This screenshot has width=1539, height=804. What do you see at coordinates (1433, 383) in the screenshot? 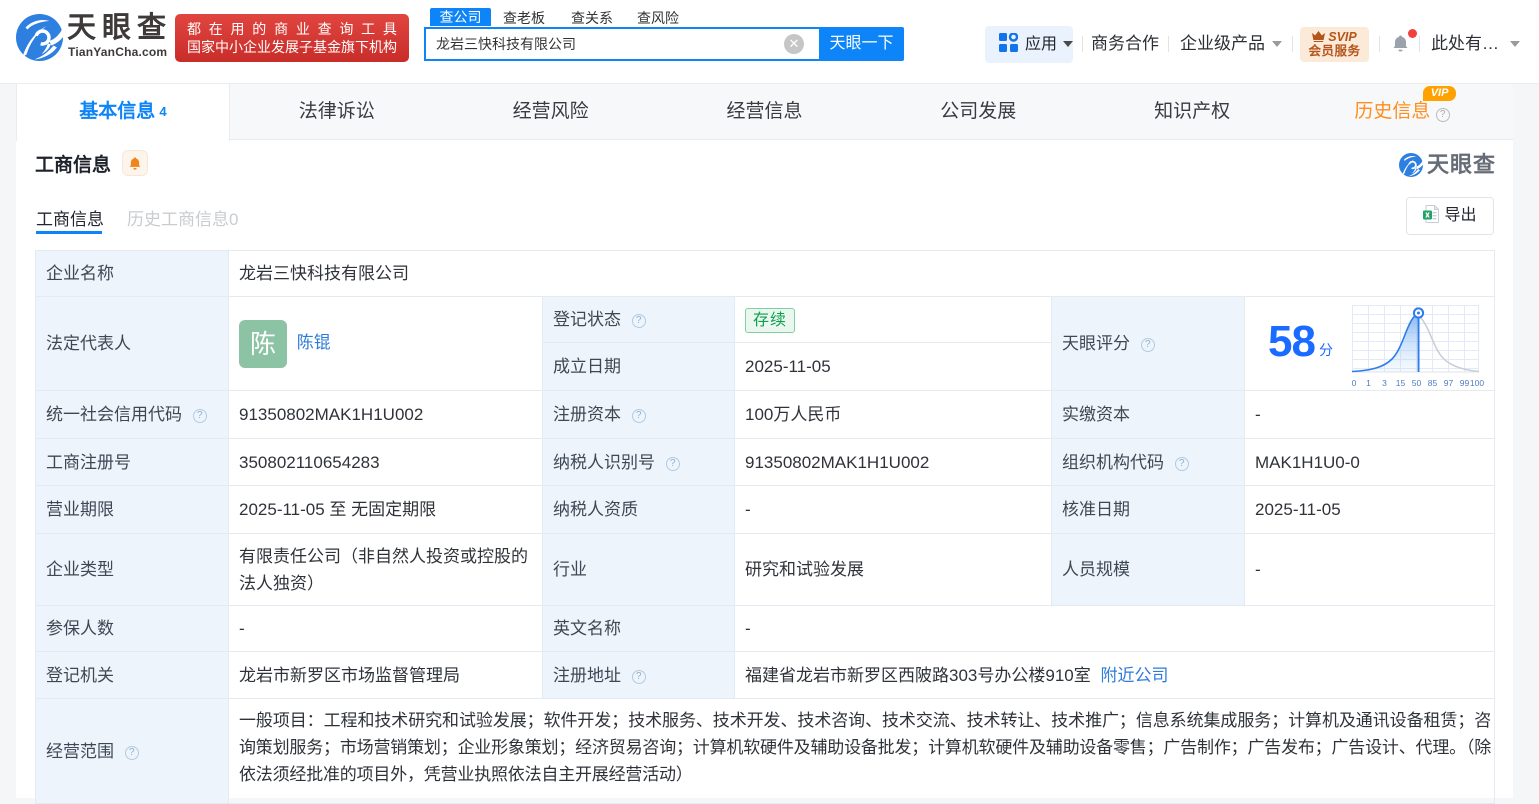
I see `svg-text: 85` at bounding box center [1433, 383].